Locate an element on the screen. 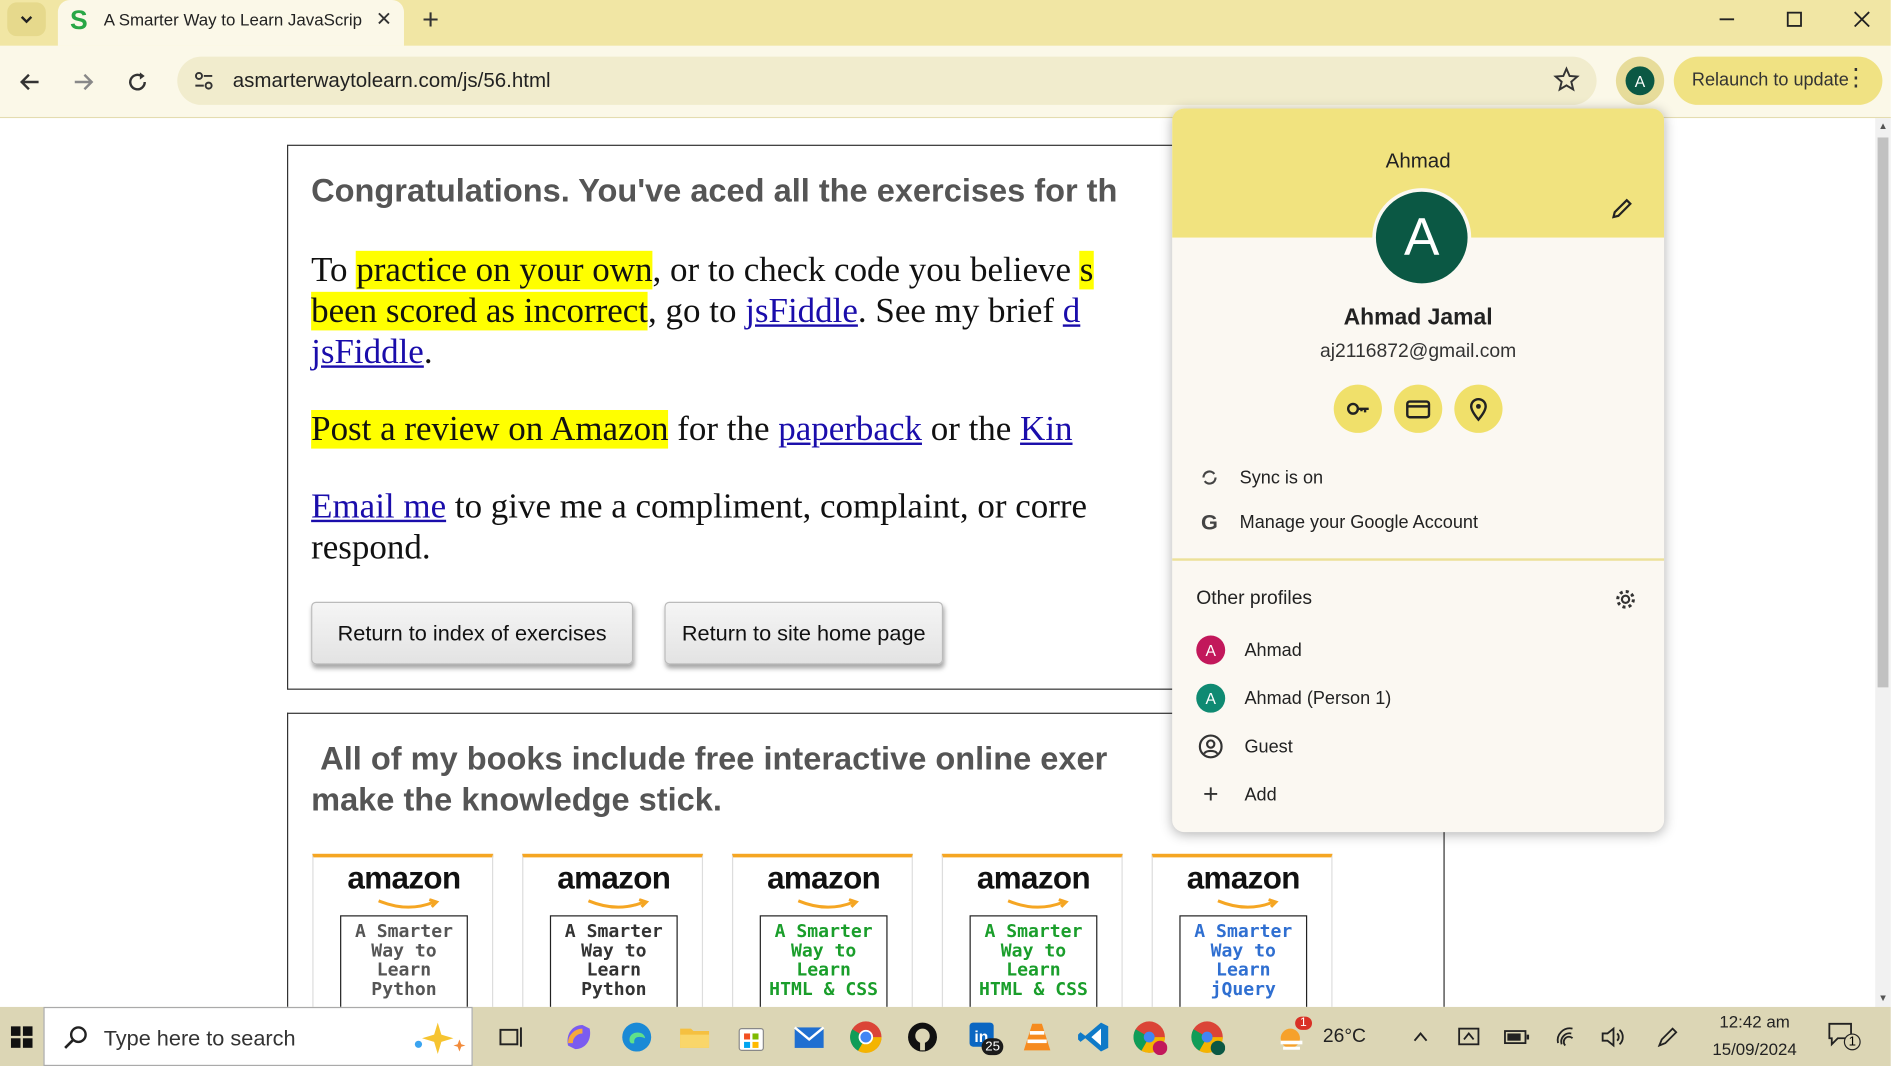 The image size is (1891, 1066). battery-button is located at coordinates (1517, 1037).